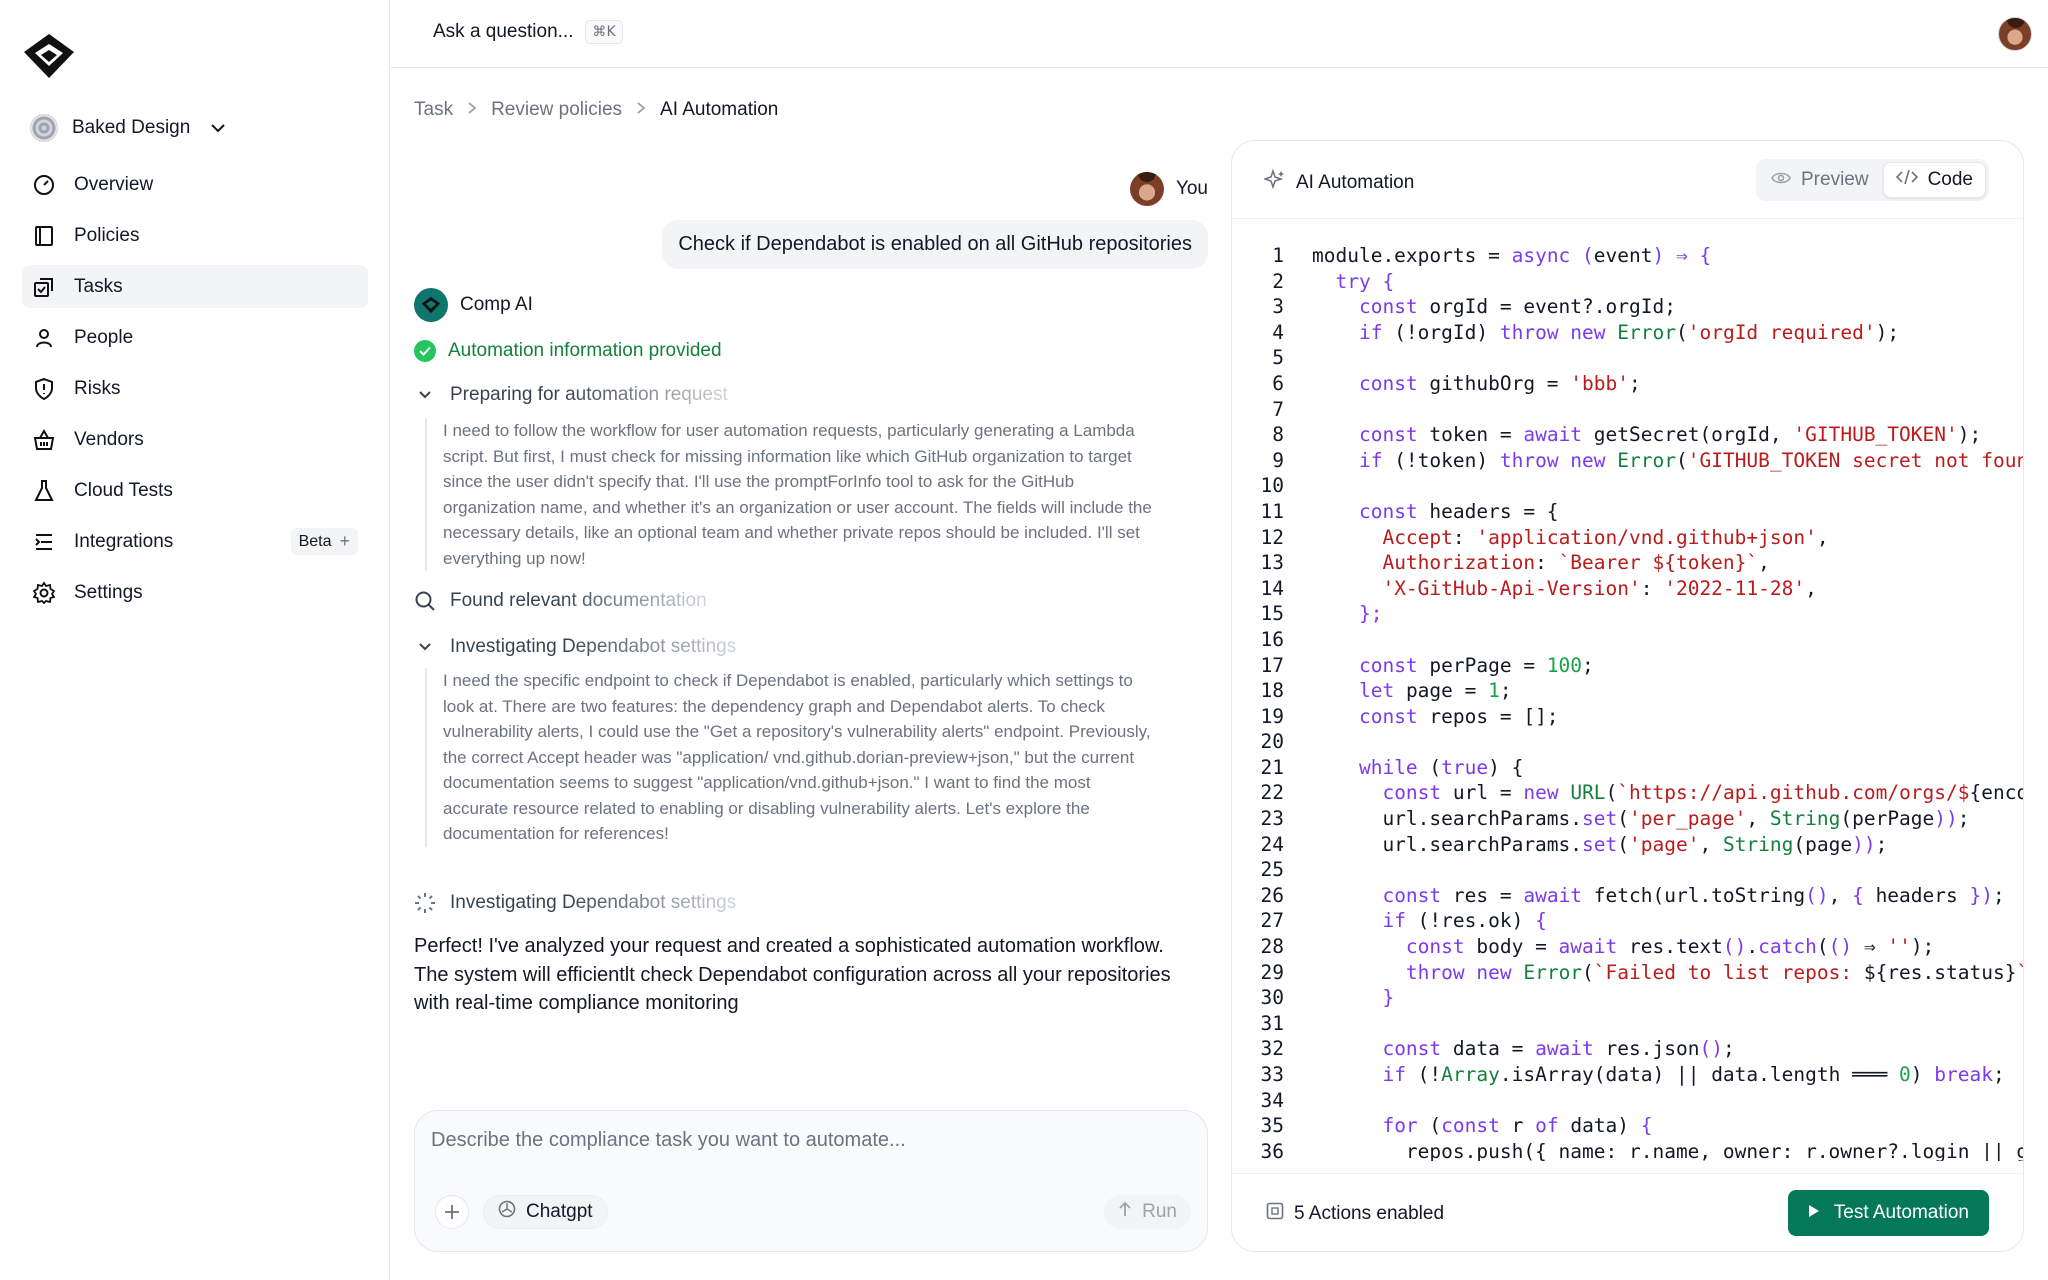  Describe the element at coordinates (195, 286) in the screenshot. I see `sidebar-item-tasks: Tasks` at that location.